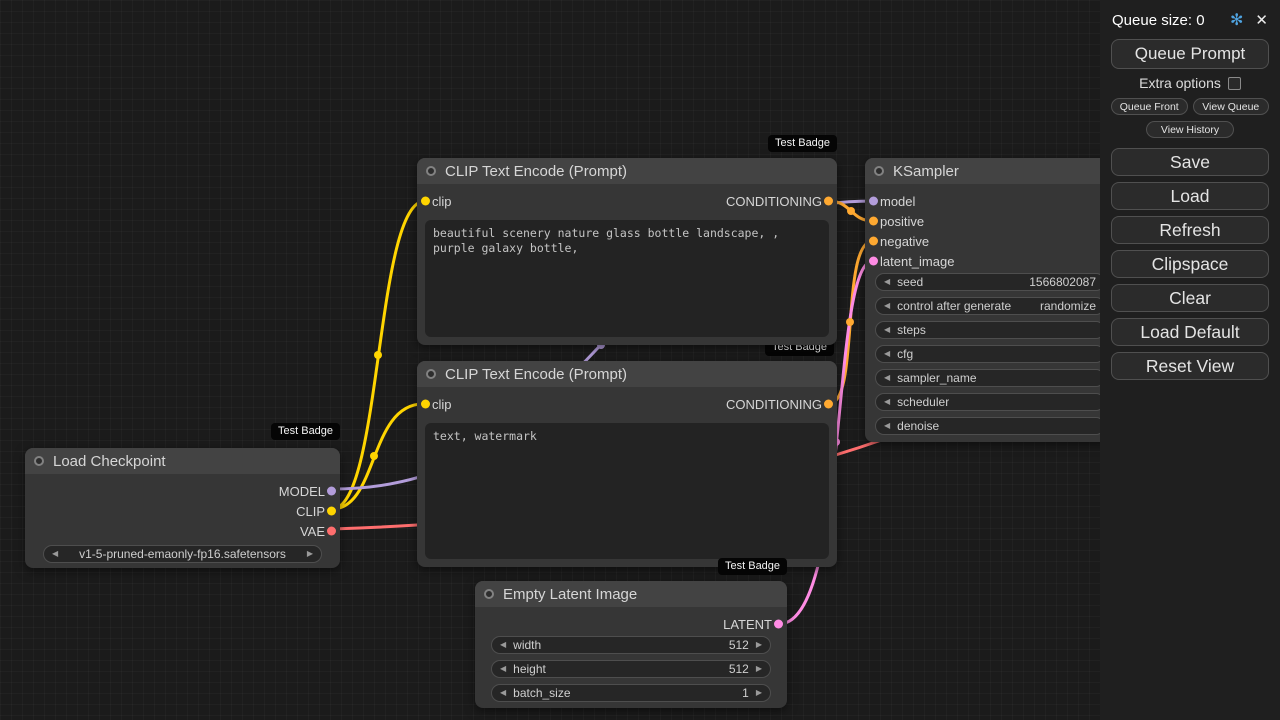 The image size is (1280, 720). Describe the element at coordinates (1190, 366) in the screenshot. I see `reset-view-button: Reset View` at that location.